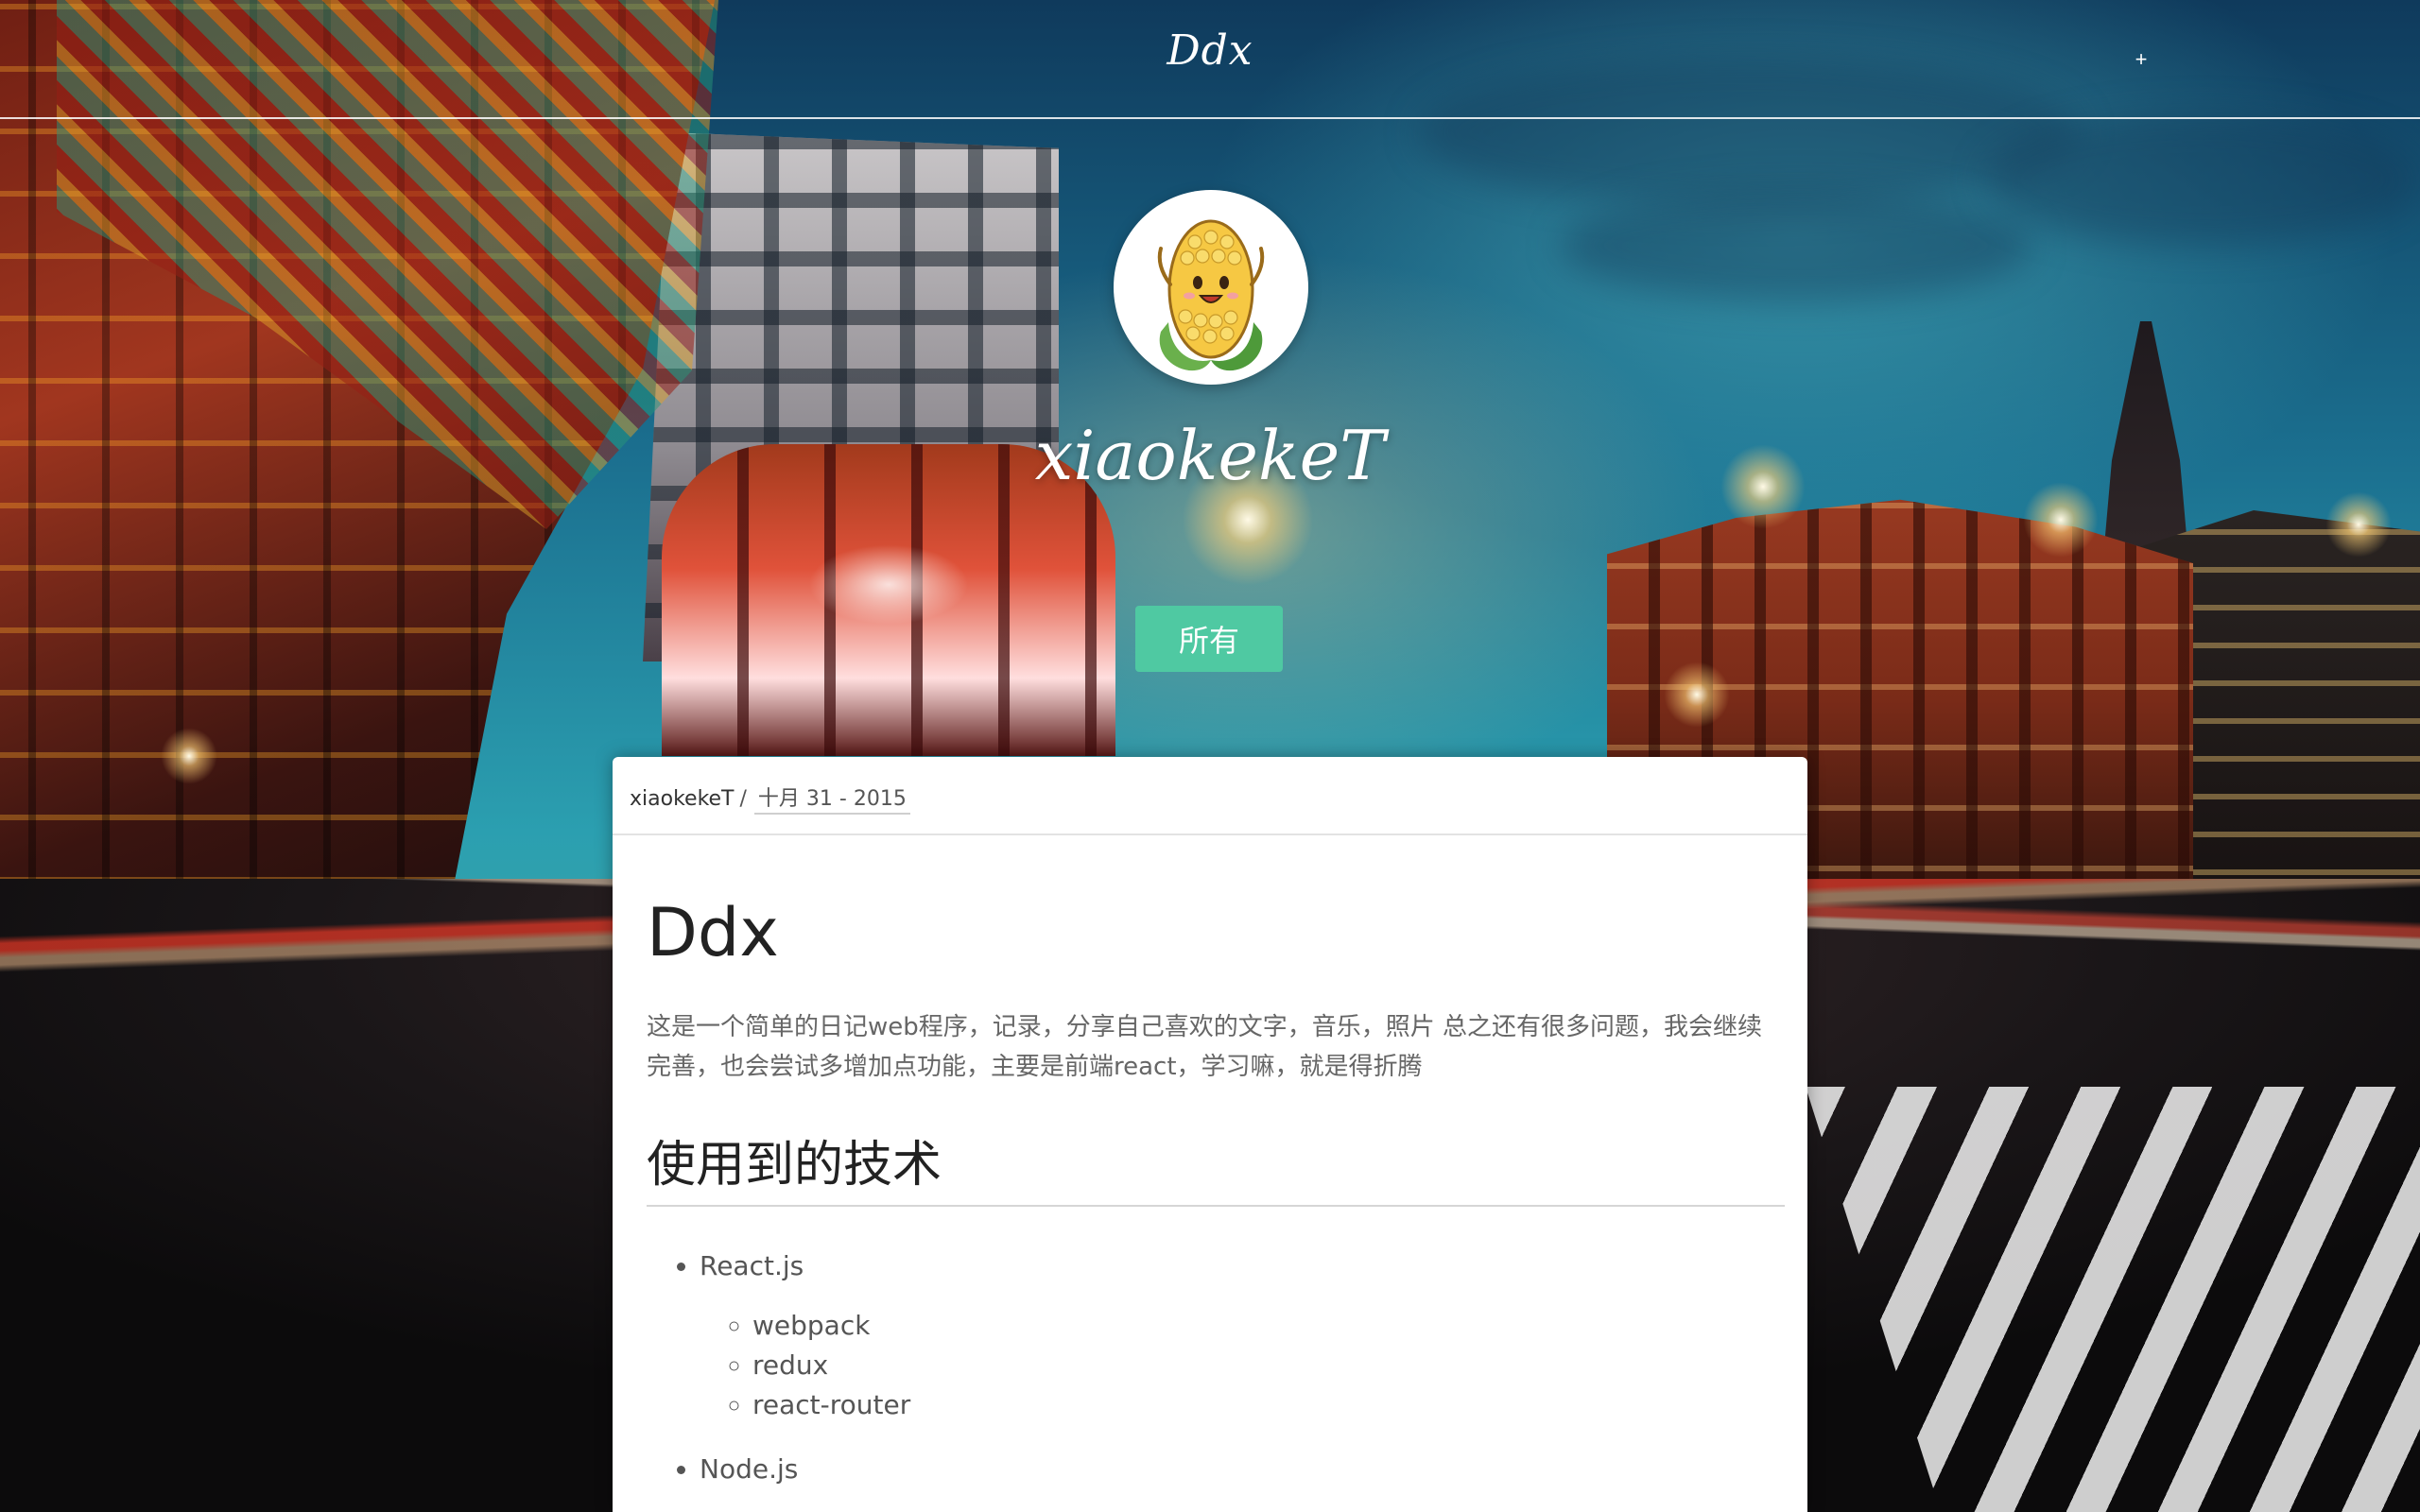  I want to click on profile-username: xiaokekeT, so click(1210, 455).